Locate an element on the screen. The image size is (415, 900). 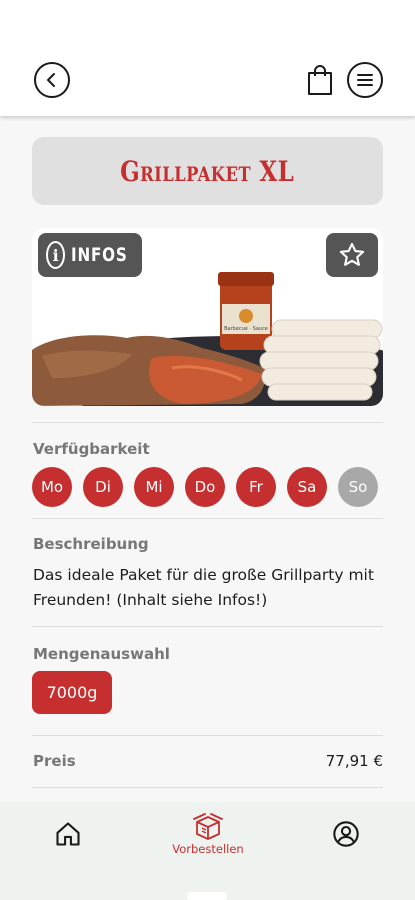
profile-icon is located at coordinates (346, 834).